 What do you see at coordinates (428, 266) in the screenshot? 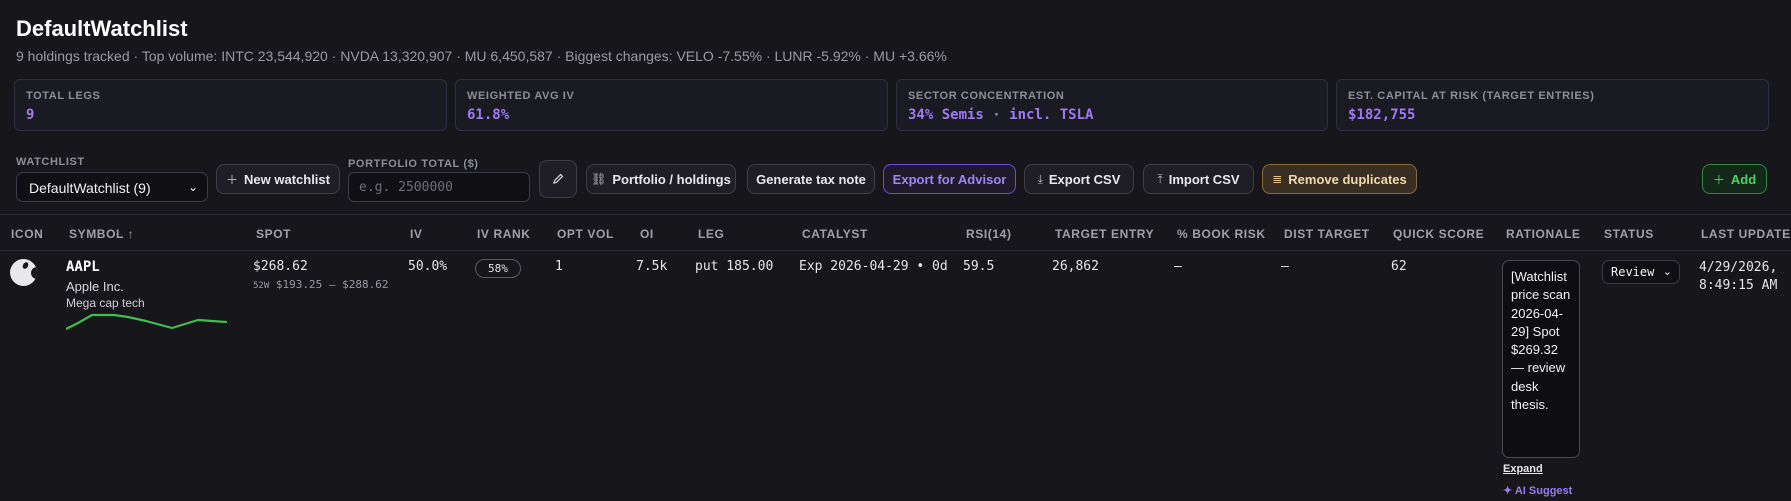
I see `iv-value: 50.0%` at bounding box center [428, 266].